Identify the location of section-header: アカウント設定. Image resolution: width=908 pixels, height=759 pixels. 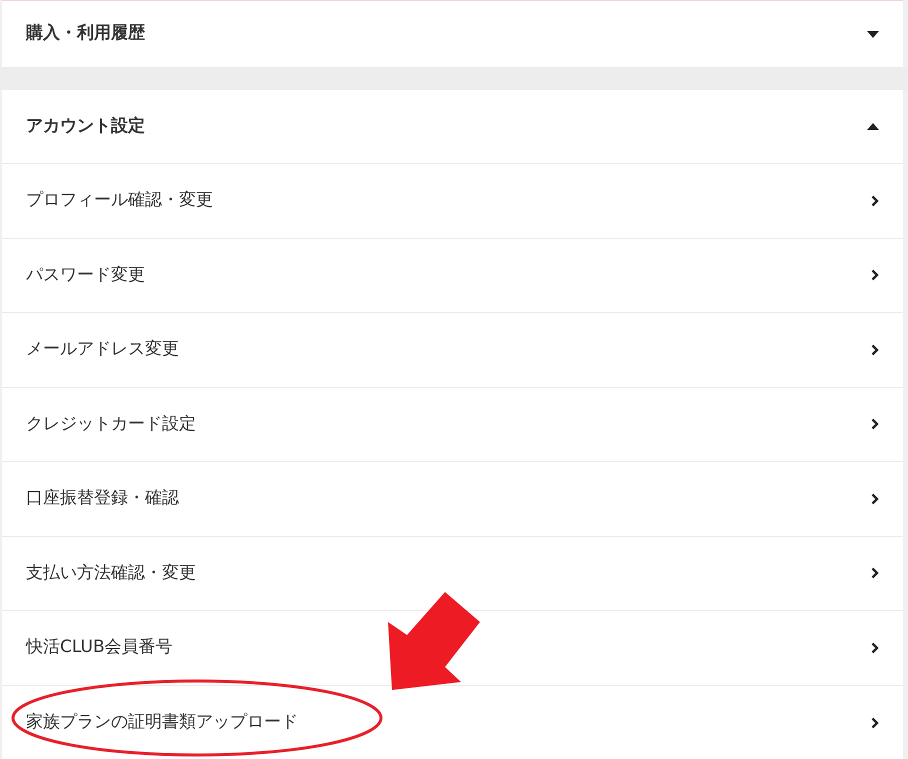
(85, 127).